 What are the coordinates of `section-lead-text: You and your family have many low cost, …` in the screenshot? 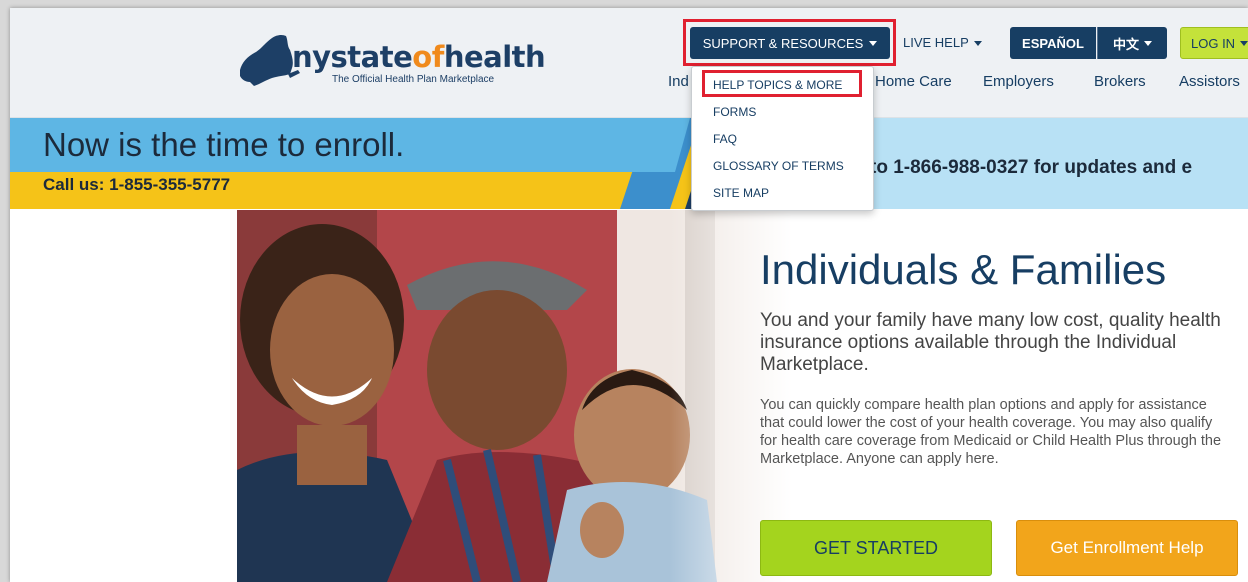 It's located at (990, 342).